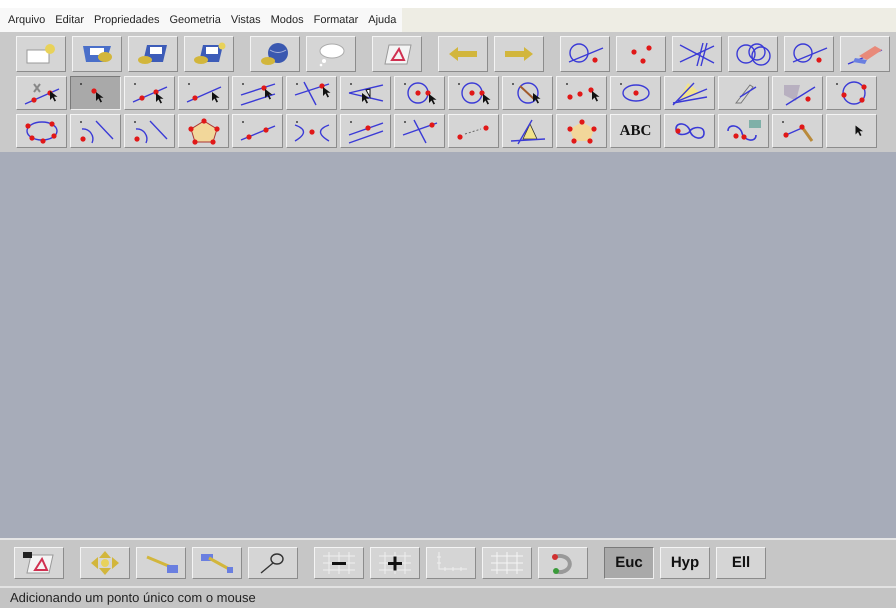 Image resolution: width=896 pixels, height=608 pixels. Describe the element at coordinates (95, 93) in the screenshot. I see `tool-button` at that location.